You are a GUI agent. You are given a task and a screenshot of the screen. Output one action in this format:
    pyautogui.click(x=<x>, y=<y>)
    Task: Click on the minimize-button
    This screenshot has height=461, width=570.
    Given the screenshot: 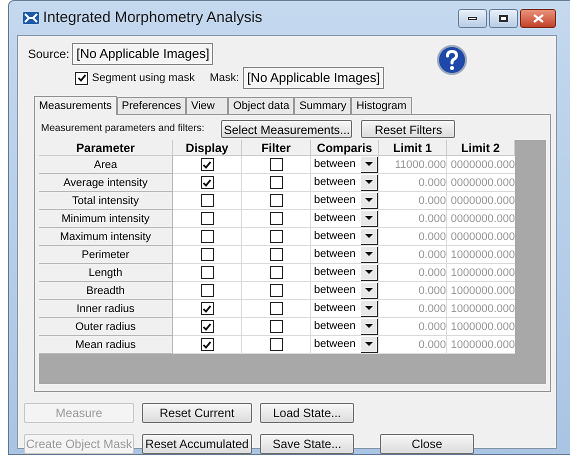 What is the action you would take?
    pyautogui.click(x=472, y=18)
    